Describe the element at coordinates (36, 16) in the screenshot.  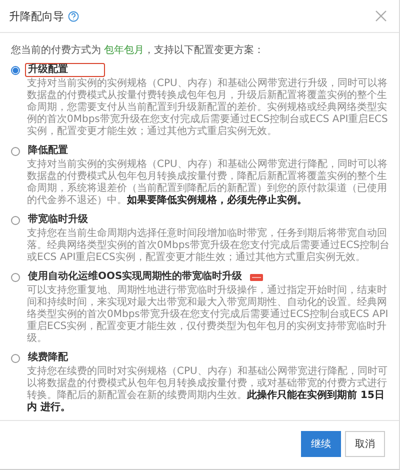
I see `dialog-title: 升降配向导` at that location.